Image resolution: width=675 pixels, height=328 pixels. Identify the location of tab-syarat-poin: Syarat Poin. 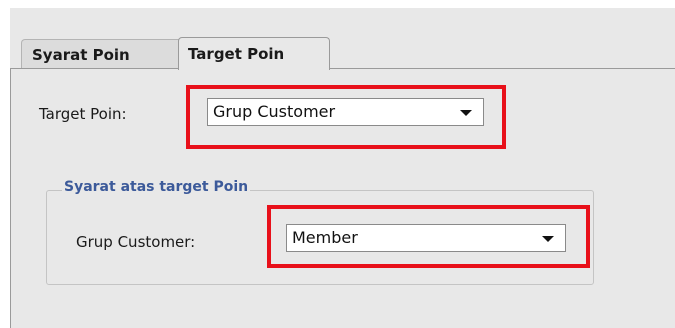
(100, 54).